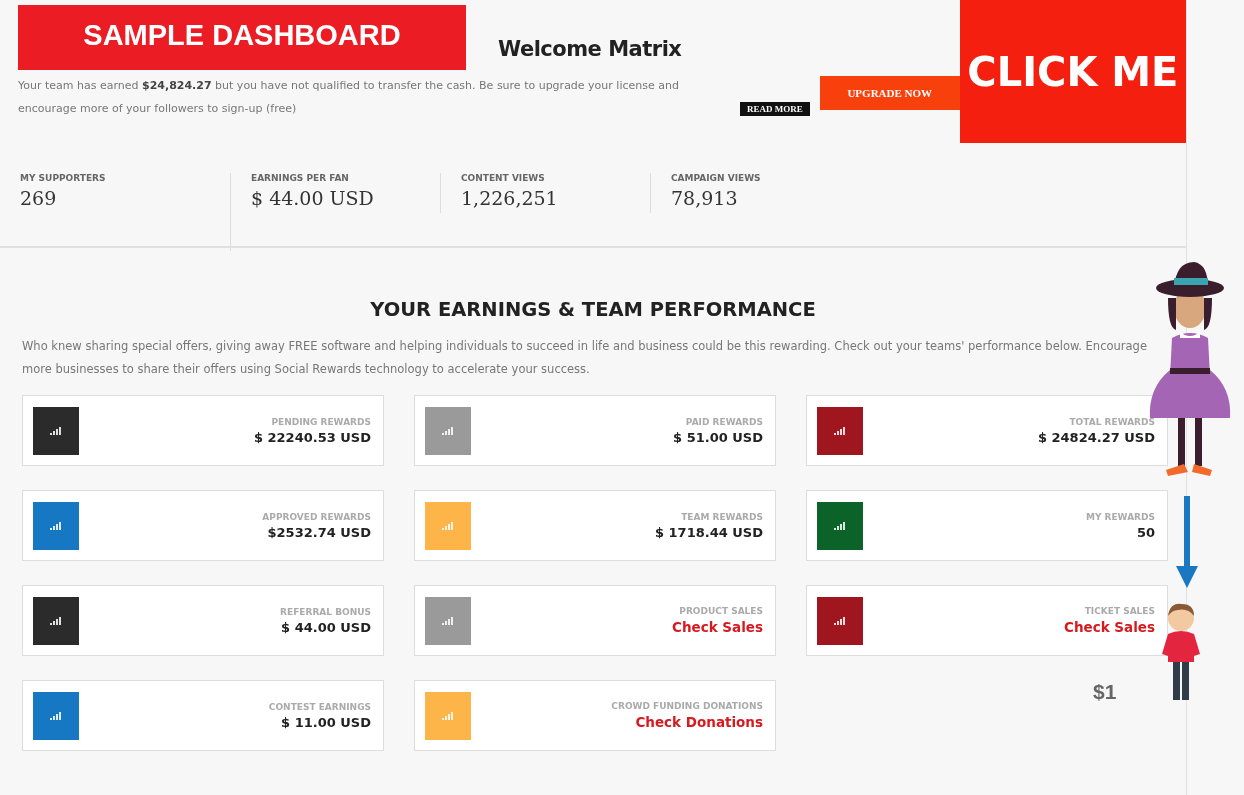 The height and width of the screenshot is (795, 1244). I want to click on read-more-link: READ MORE, so click(775, 109).